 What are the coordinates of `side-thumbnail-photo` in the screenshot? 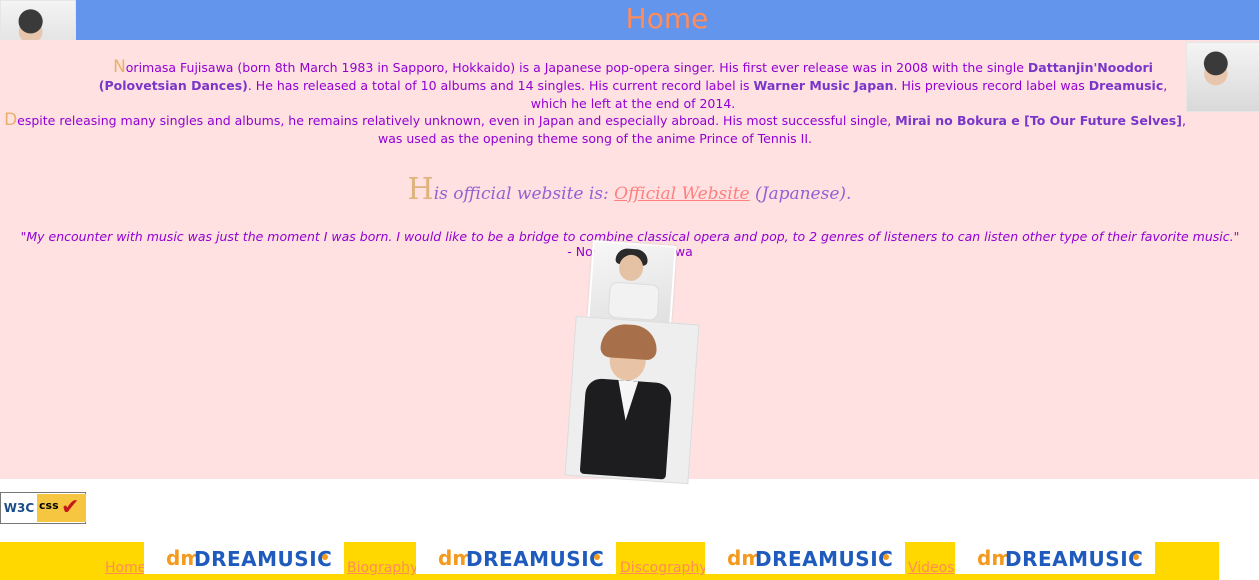 It's located at (1222, 77).